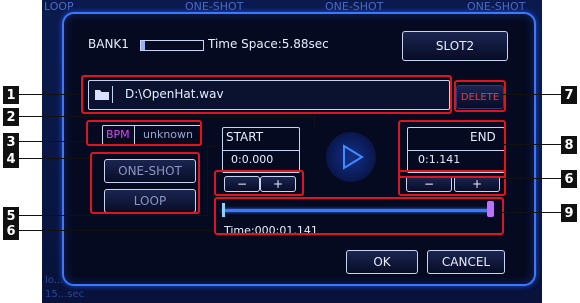  Describe the element at coordinates (259, 183) in the screenshot. I see `highlight-start-stepper` at that location.